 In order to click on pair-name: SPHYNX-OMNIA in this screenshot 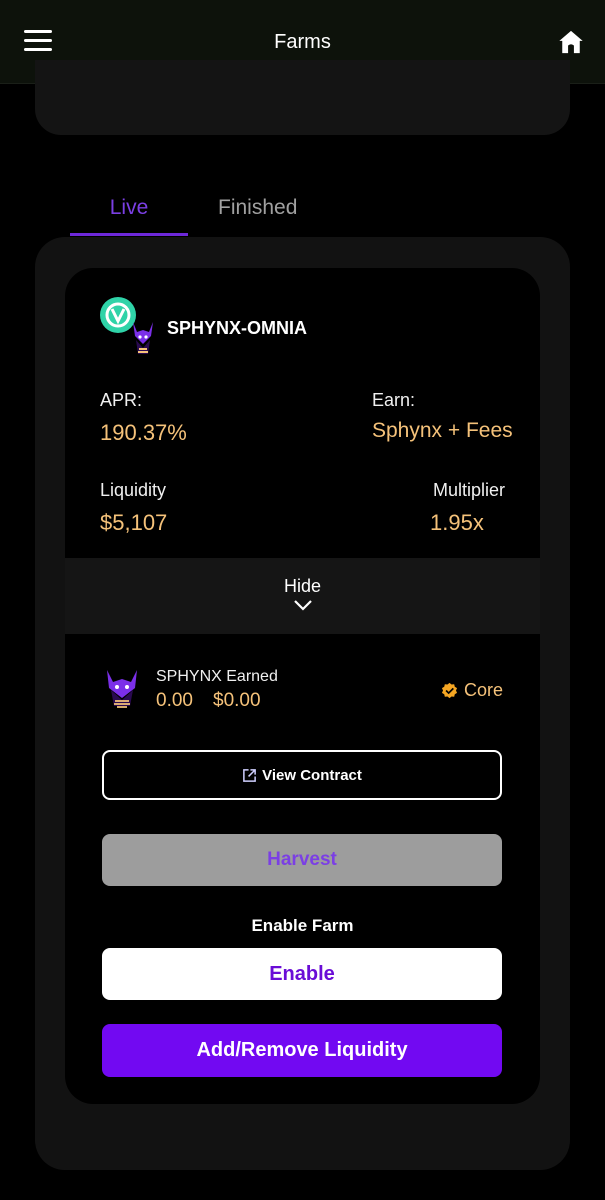, I will do `click(237, 328)`.